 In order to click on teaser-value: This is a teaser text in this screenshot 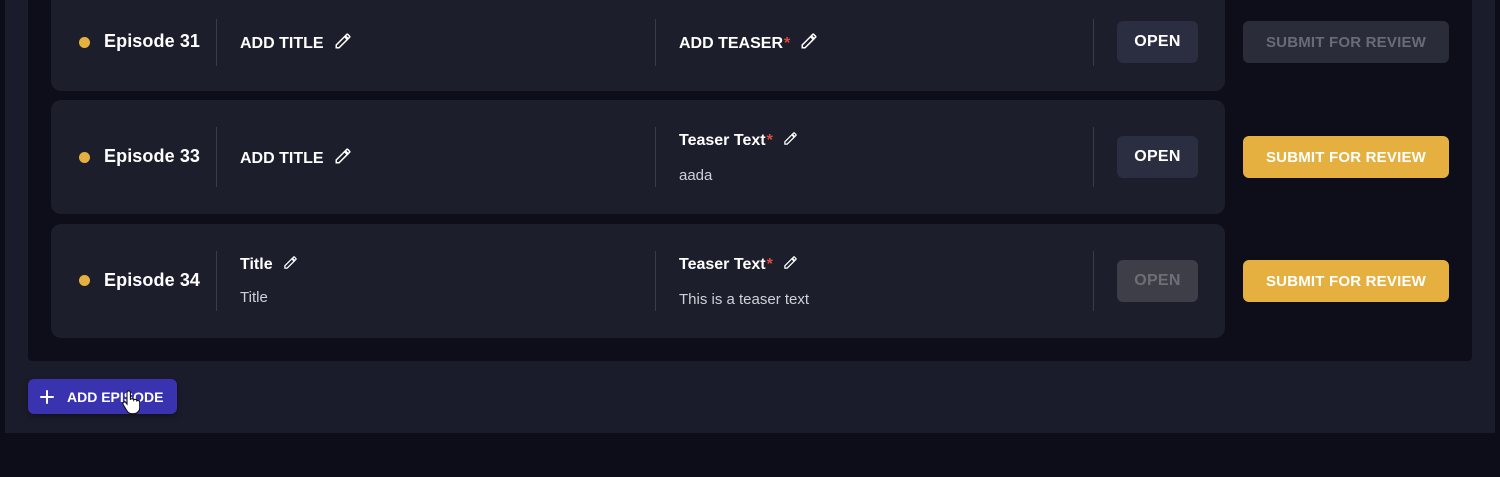, I will do `click(744, 299)`.